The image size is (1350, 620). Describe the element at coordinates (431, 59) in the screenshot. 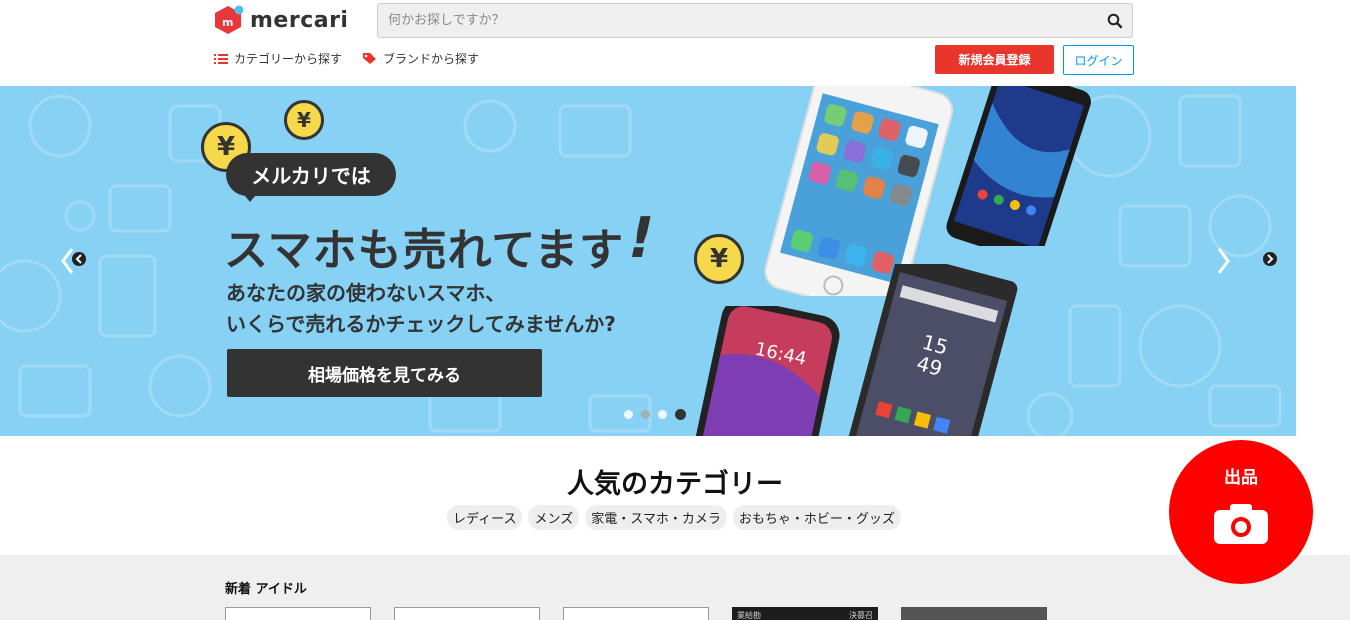

I see `nav-browse-brand-label: ブランドから探す` at that location.